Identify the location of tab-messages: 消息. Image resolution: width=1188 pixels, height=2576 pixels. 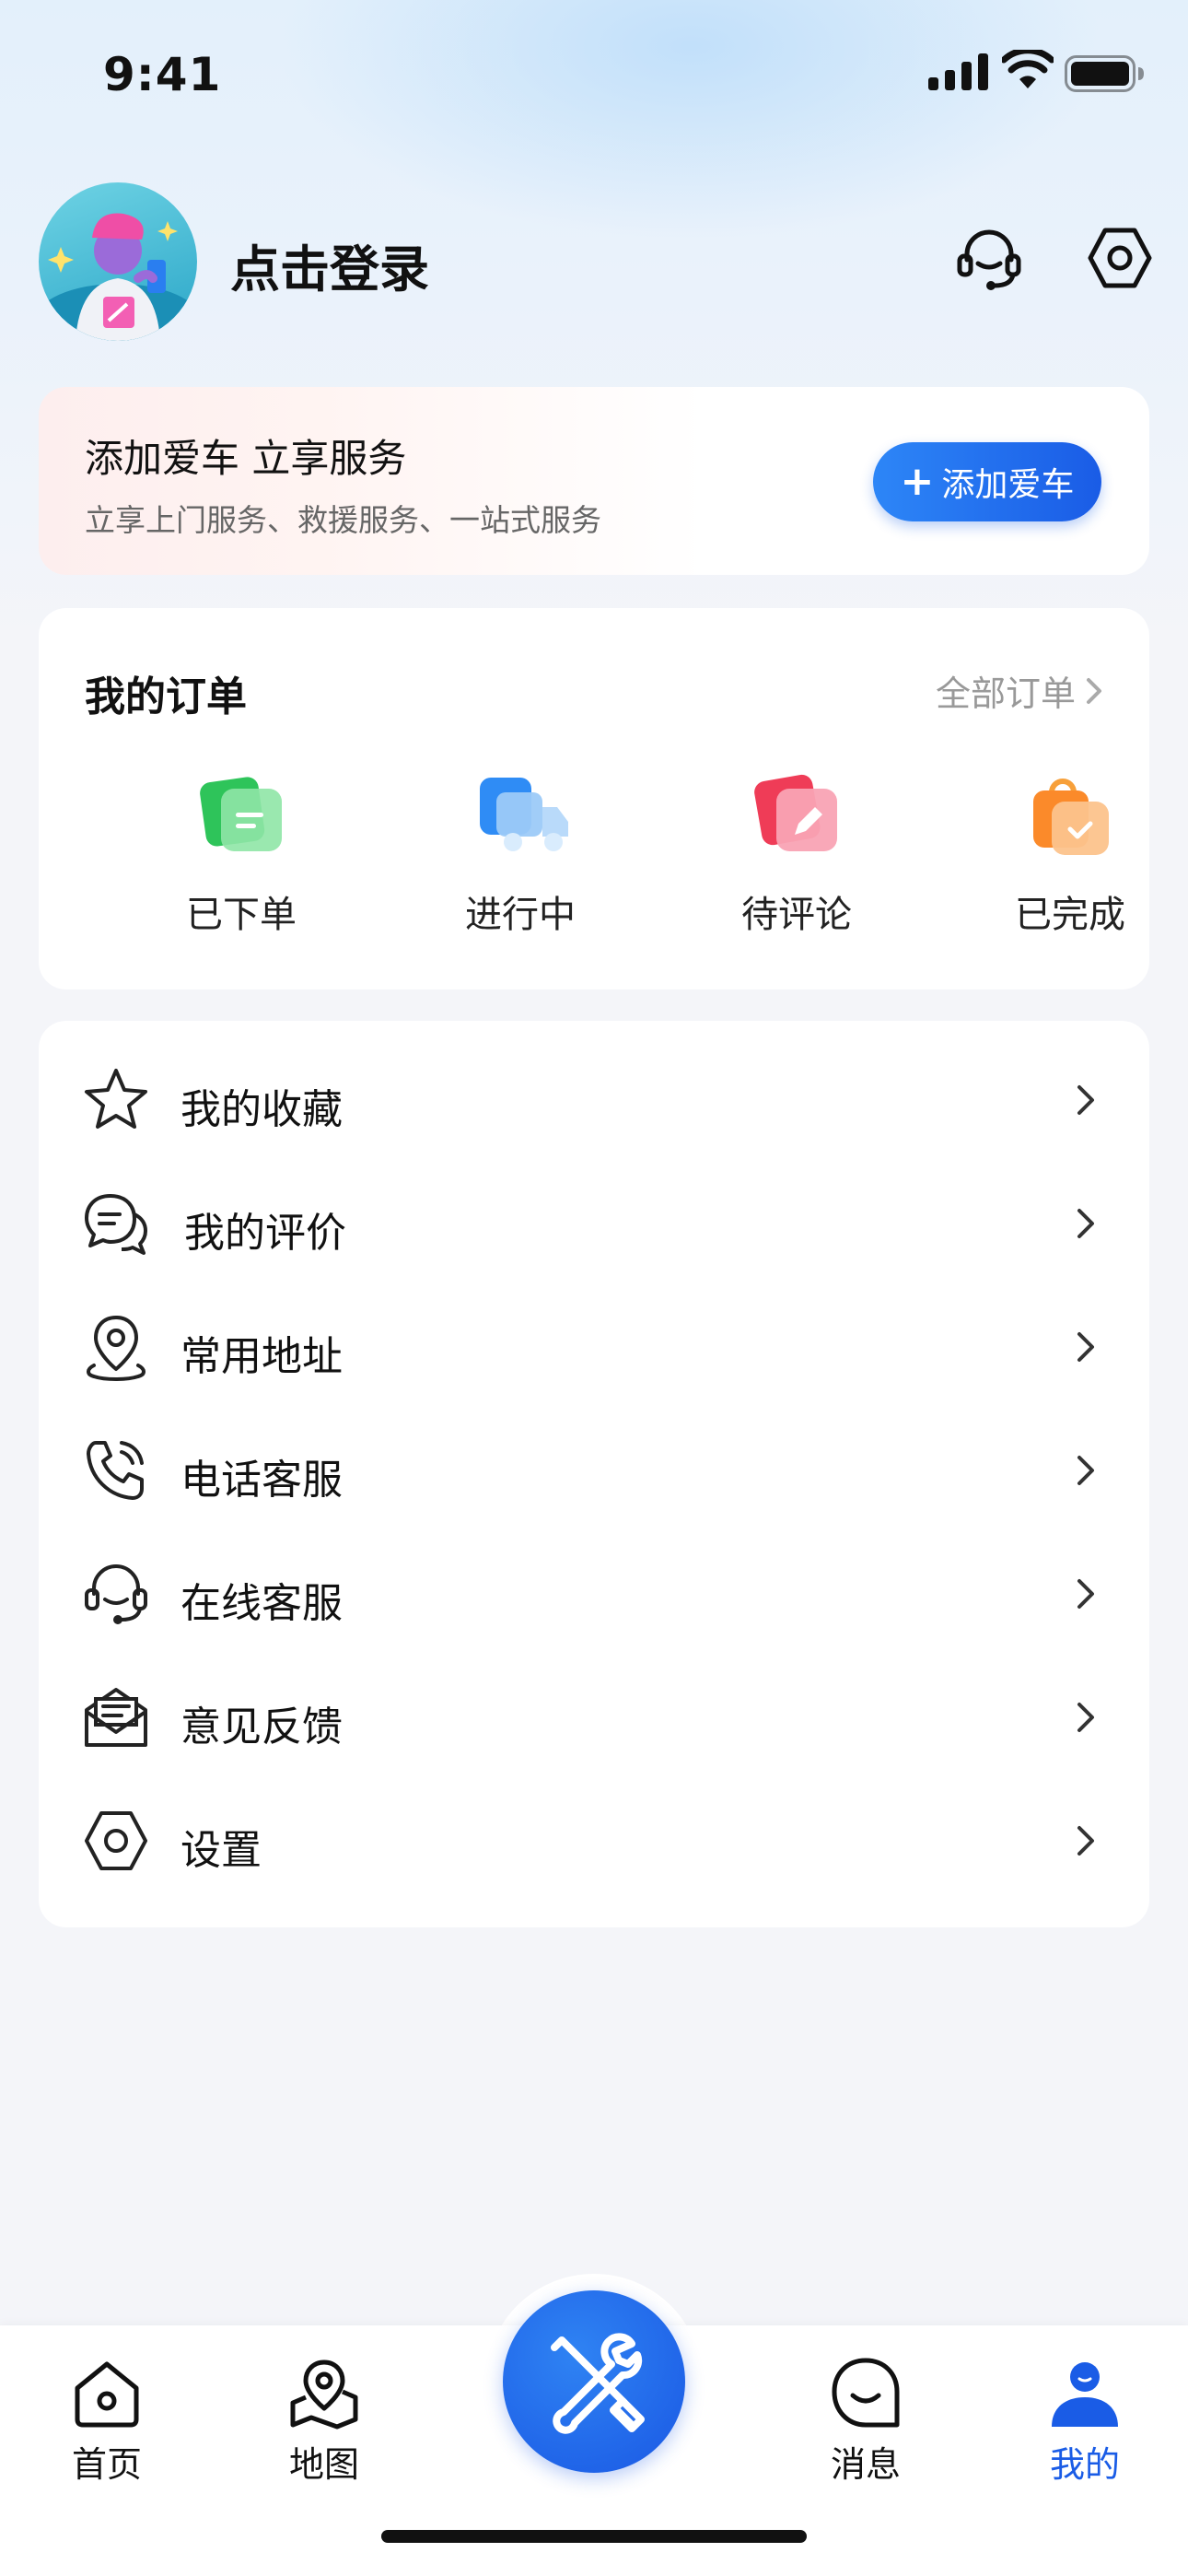
(865, 2421).